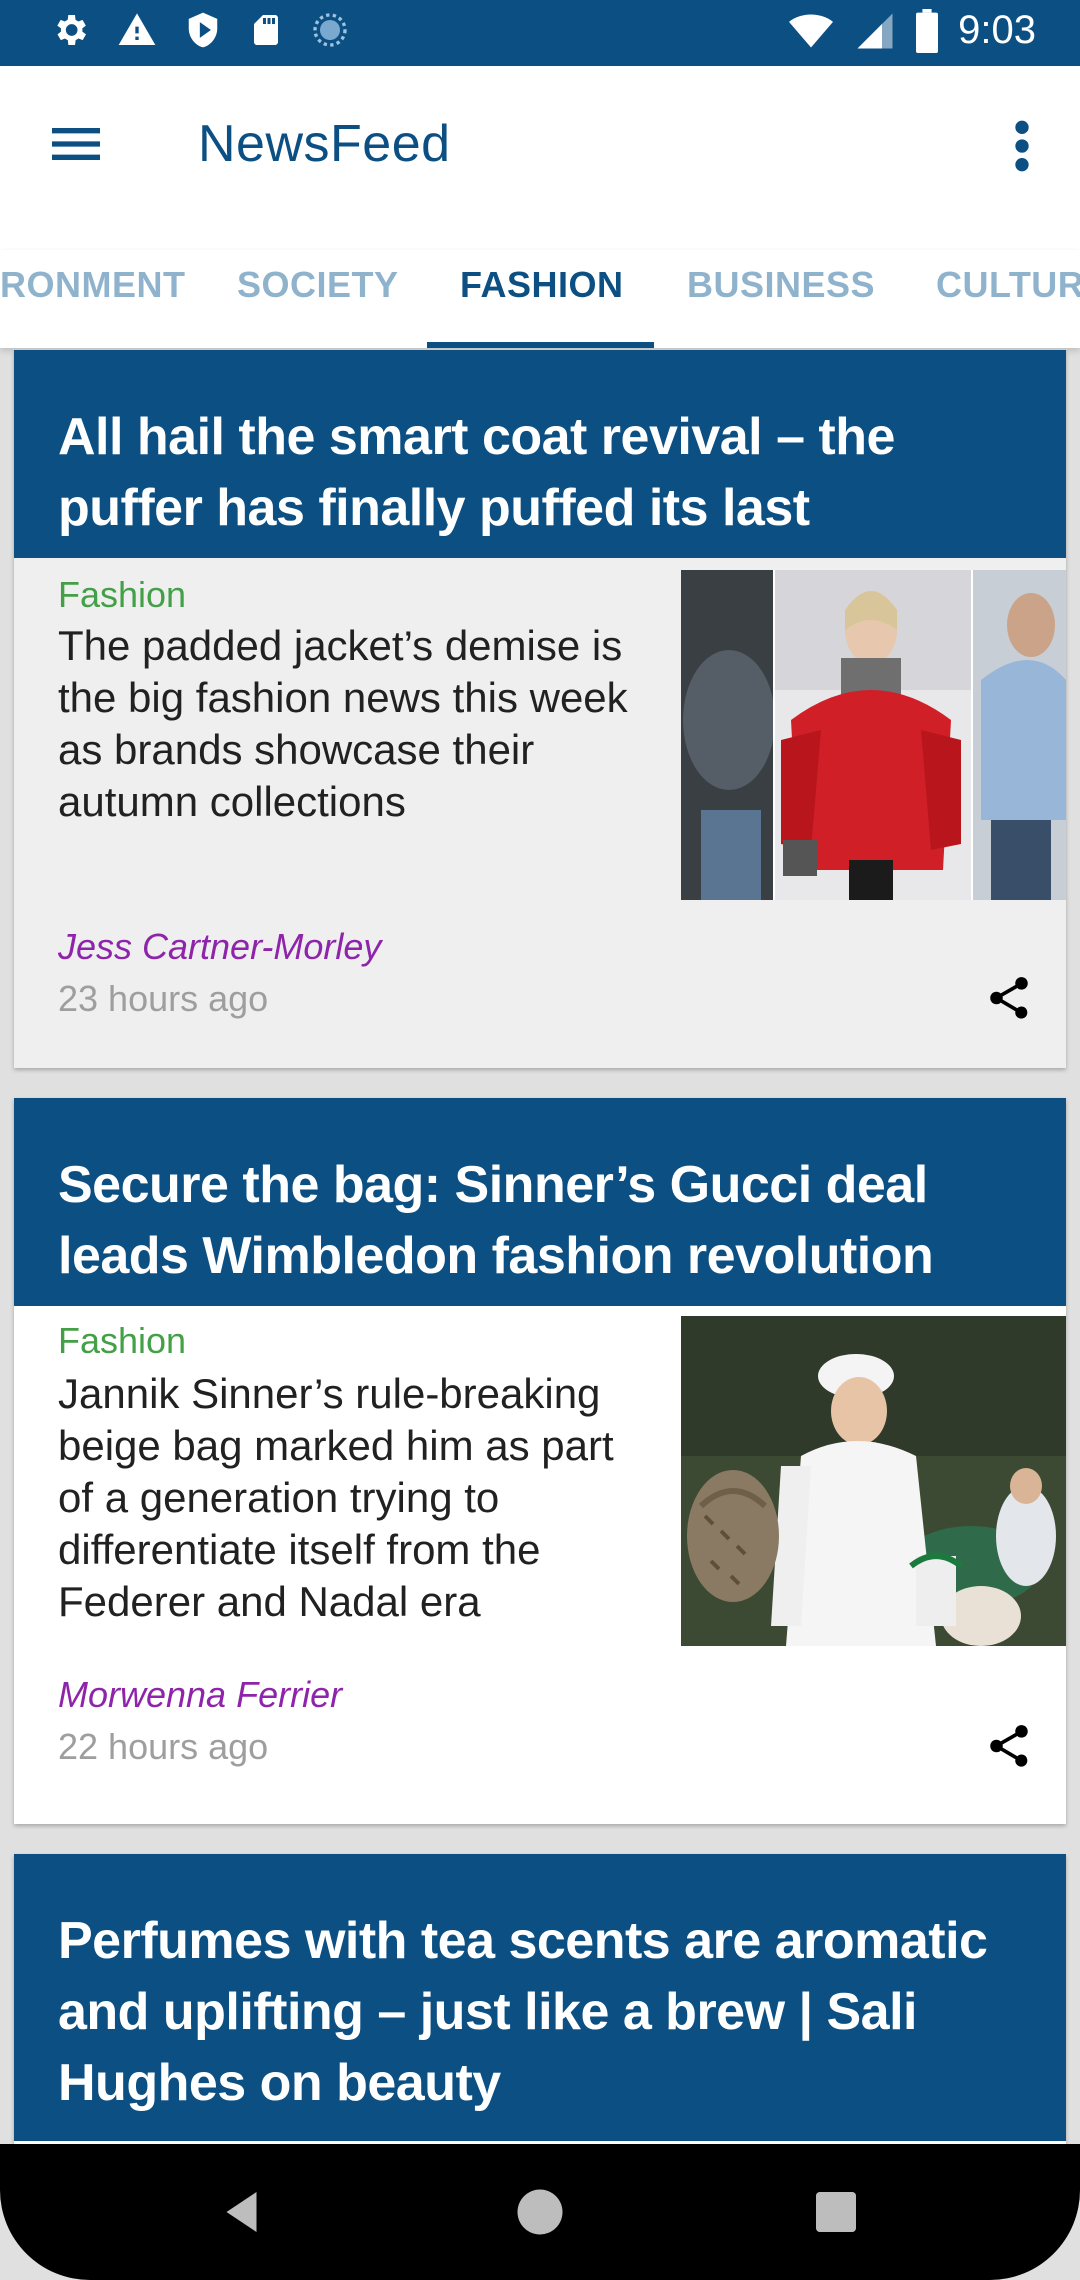 This screenshot has width=1080, height=2280. What do you see at coordinates (330, 30) in the screenshot?
I see `sync-icon` at bounding box center [330, 30].